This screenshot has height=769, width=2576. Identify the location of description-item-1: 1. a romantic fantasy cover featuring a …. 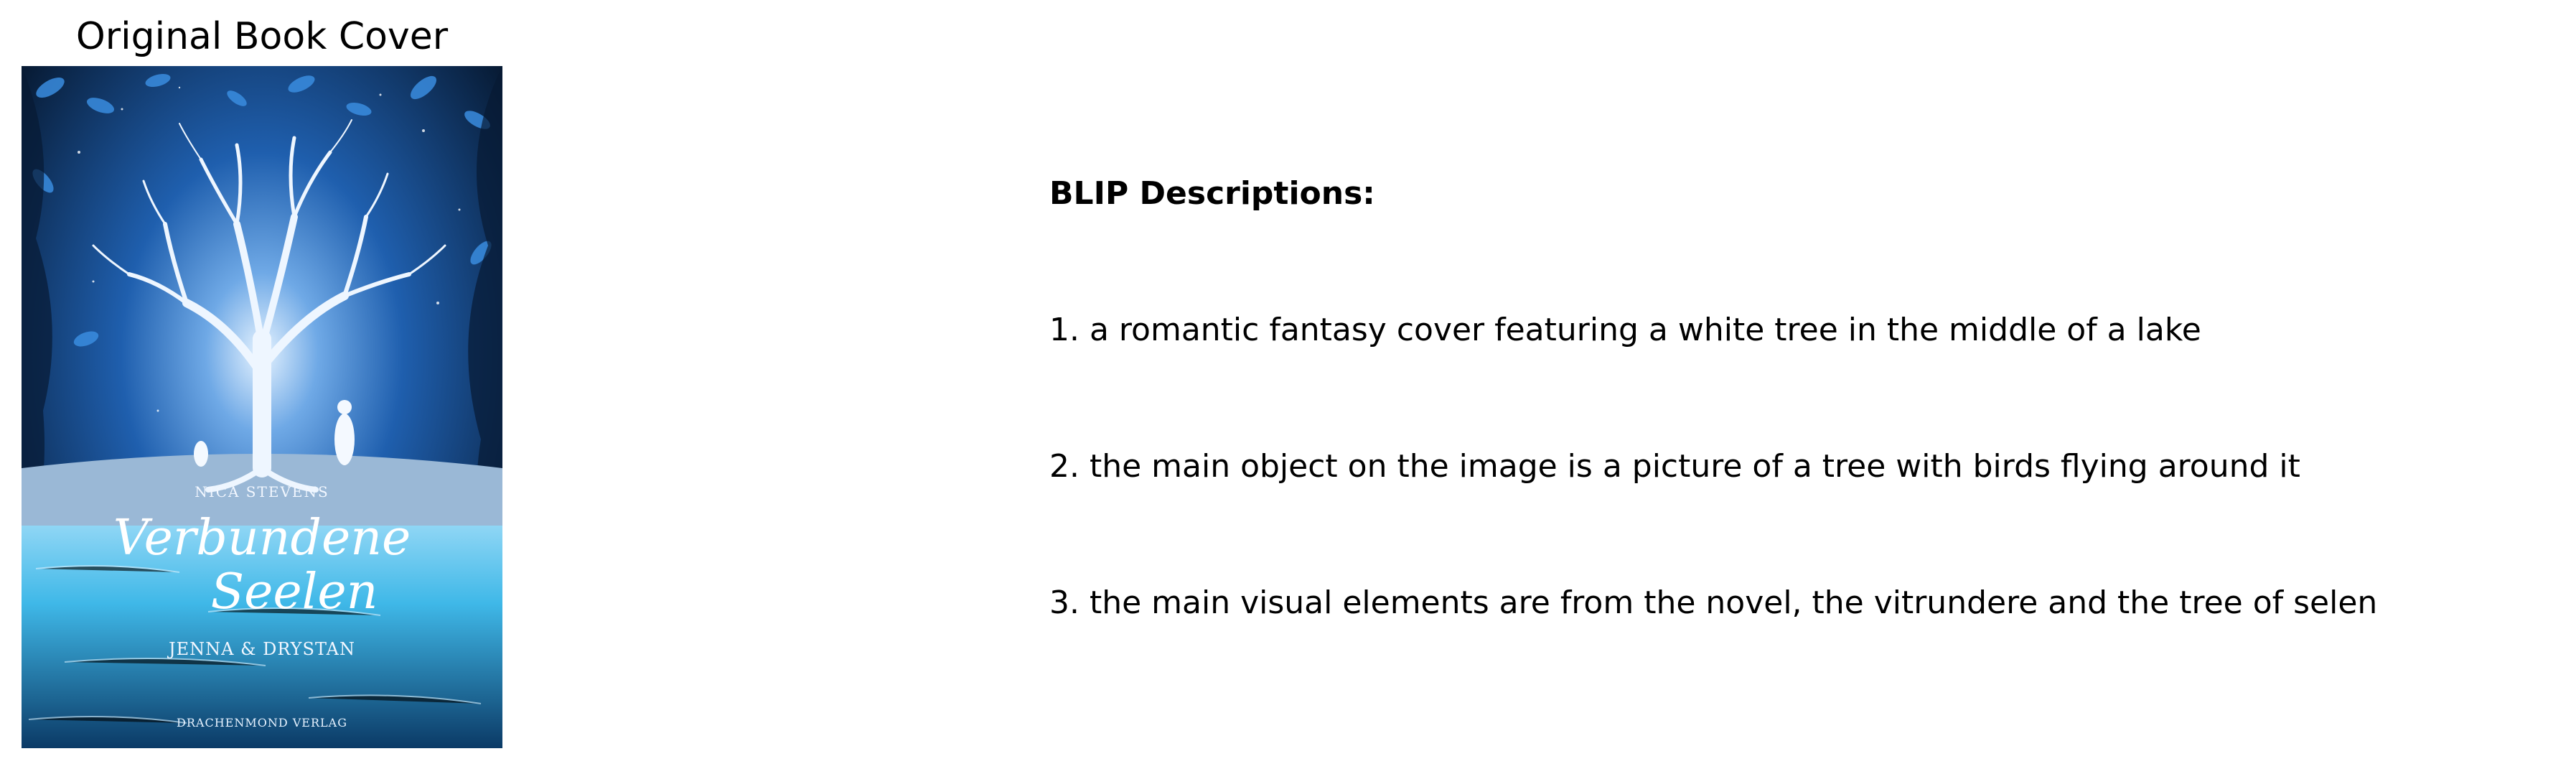
(1625, 330).